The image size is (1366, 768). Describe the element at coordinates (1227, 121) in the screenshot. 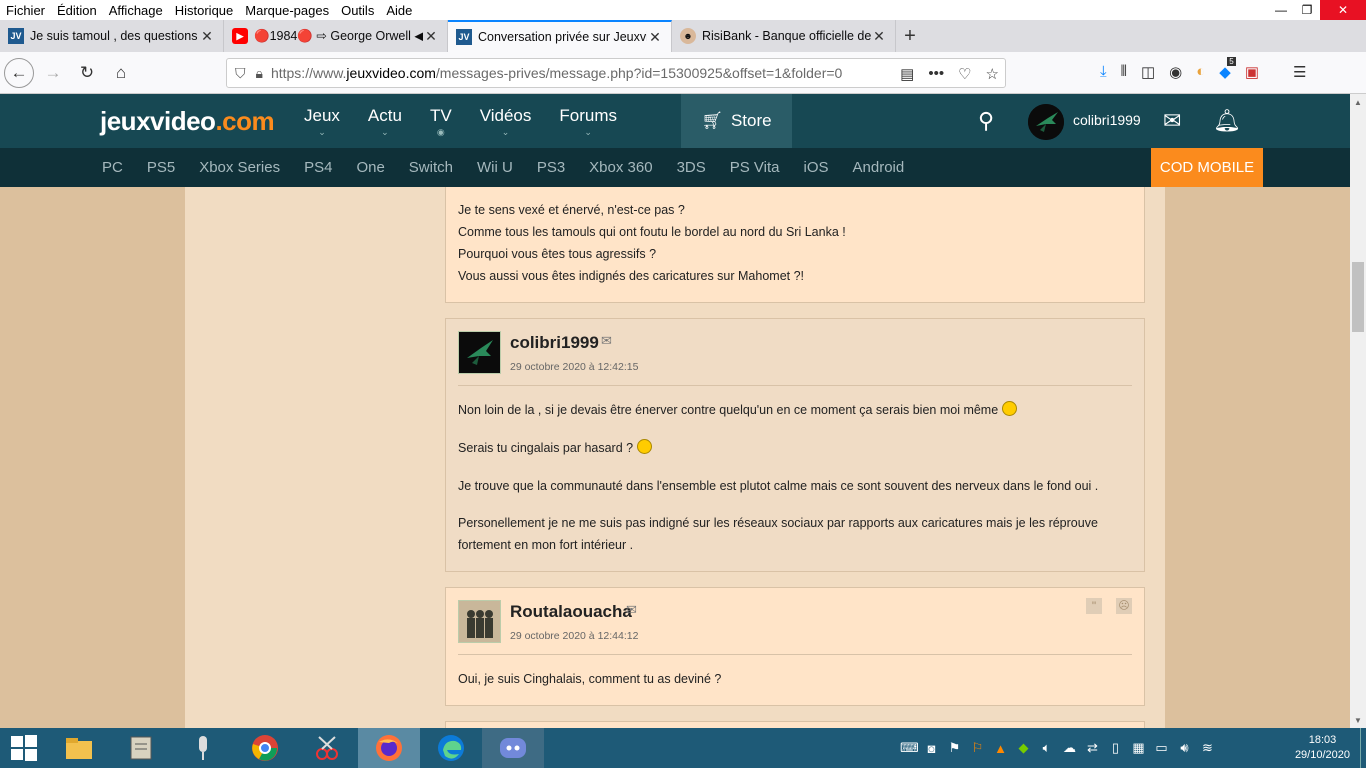

I see `bell-icon: 🔔︎` at that location.